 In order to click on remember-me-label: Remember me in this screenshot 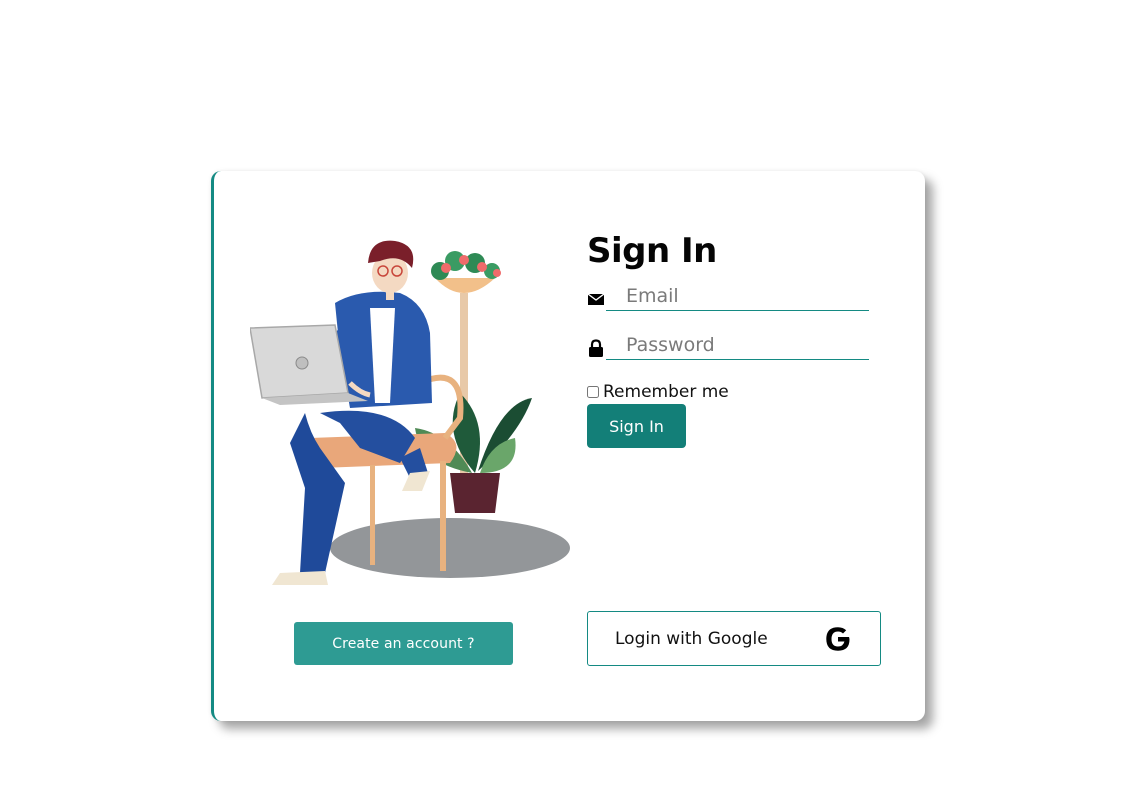, I will do `click(666, 392)`.